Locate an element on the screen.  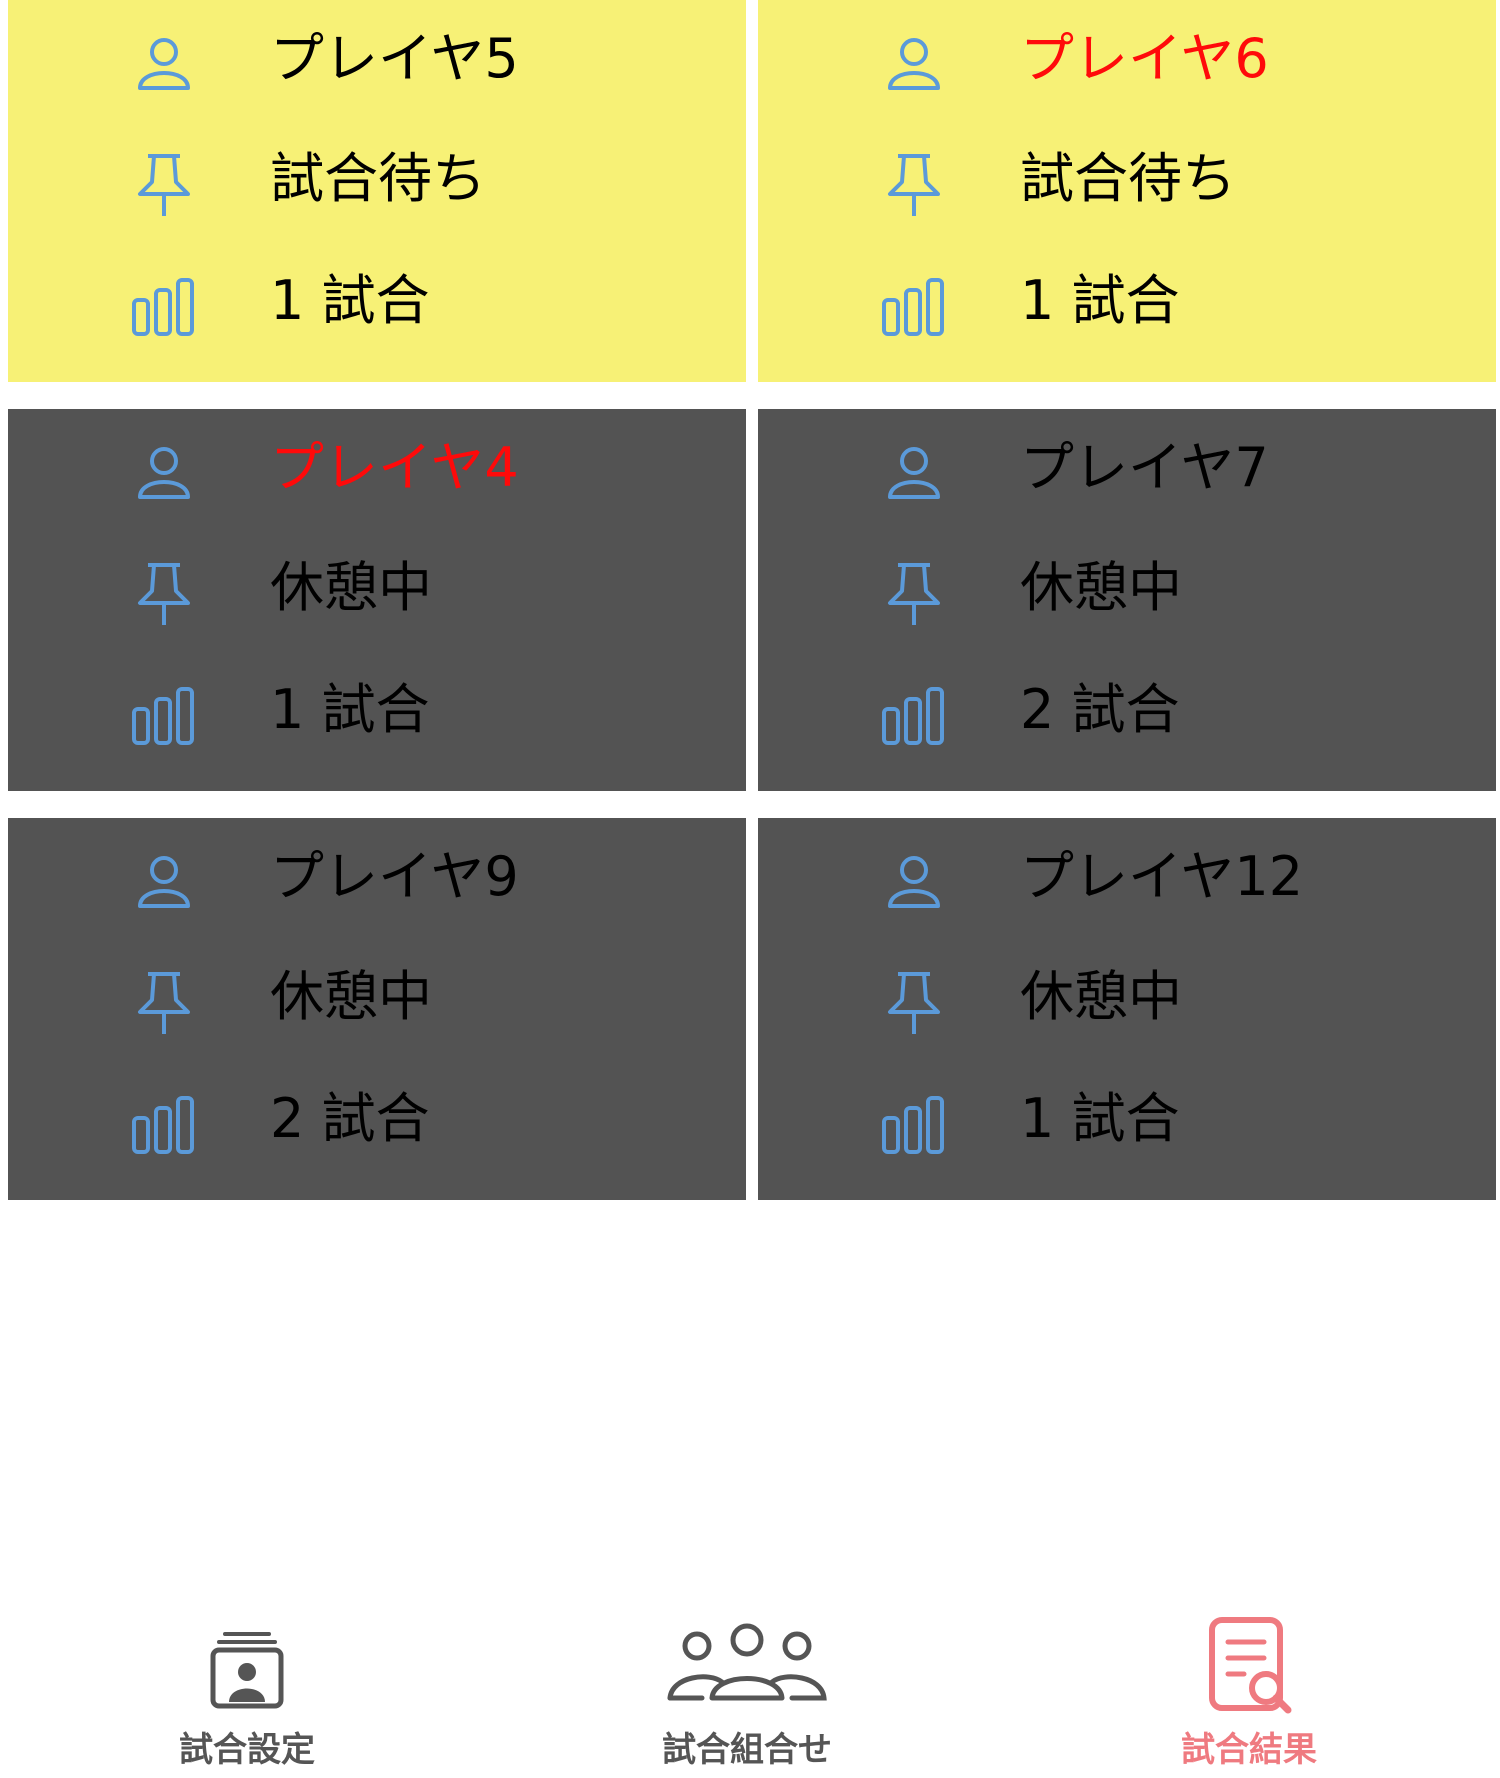
player-card: プレイヤ4 休憩中 1 試合 is located at coordinates (377, 600).